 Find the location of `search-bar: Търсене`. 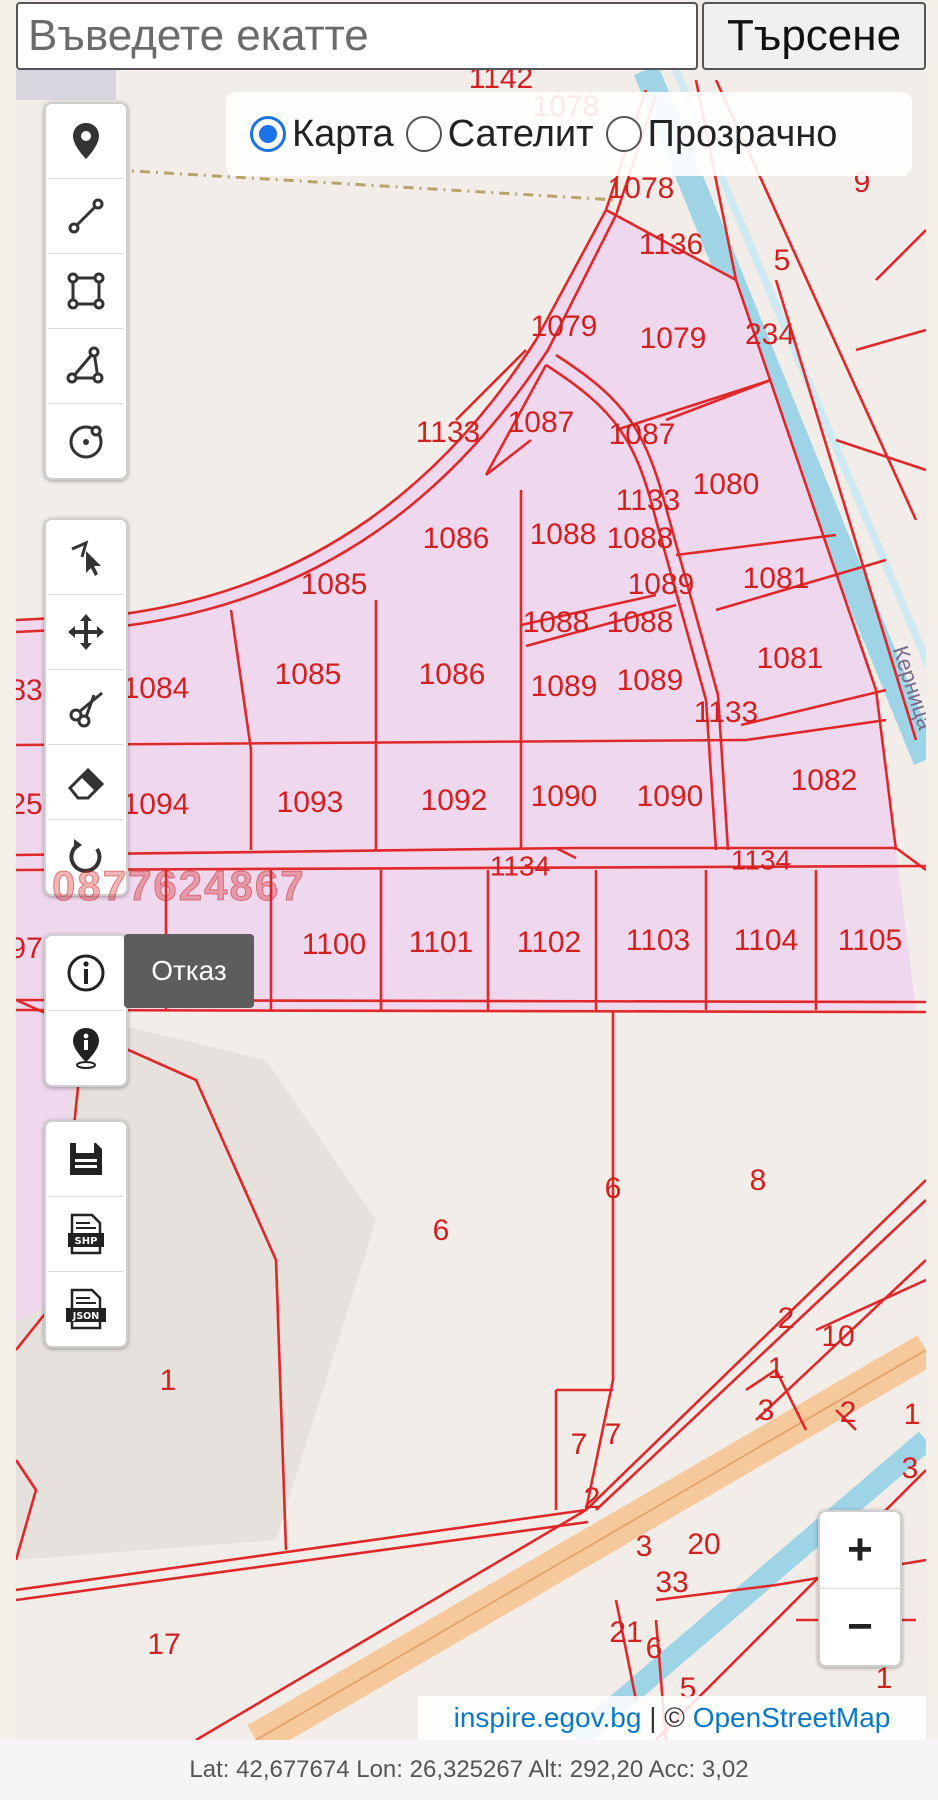

search-bar: Търсене is located at coordinates (471, 38).